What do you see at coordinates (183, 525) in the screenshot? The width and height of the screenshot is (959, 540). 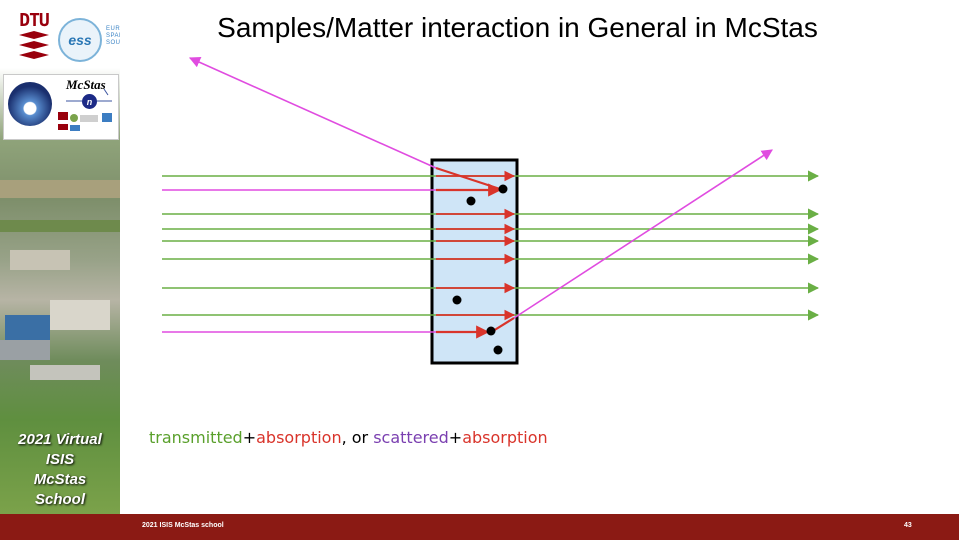 I see `footer-text: 2021 ISIS McStas school` at bounding box center [183, 525].